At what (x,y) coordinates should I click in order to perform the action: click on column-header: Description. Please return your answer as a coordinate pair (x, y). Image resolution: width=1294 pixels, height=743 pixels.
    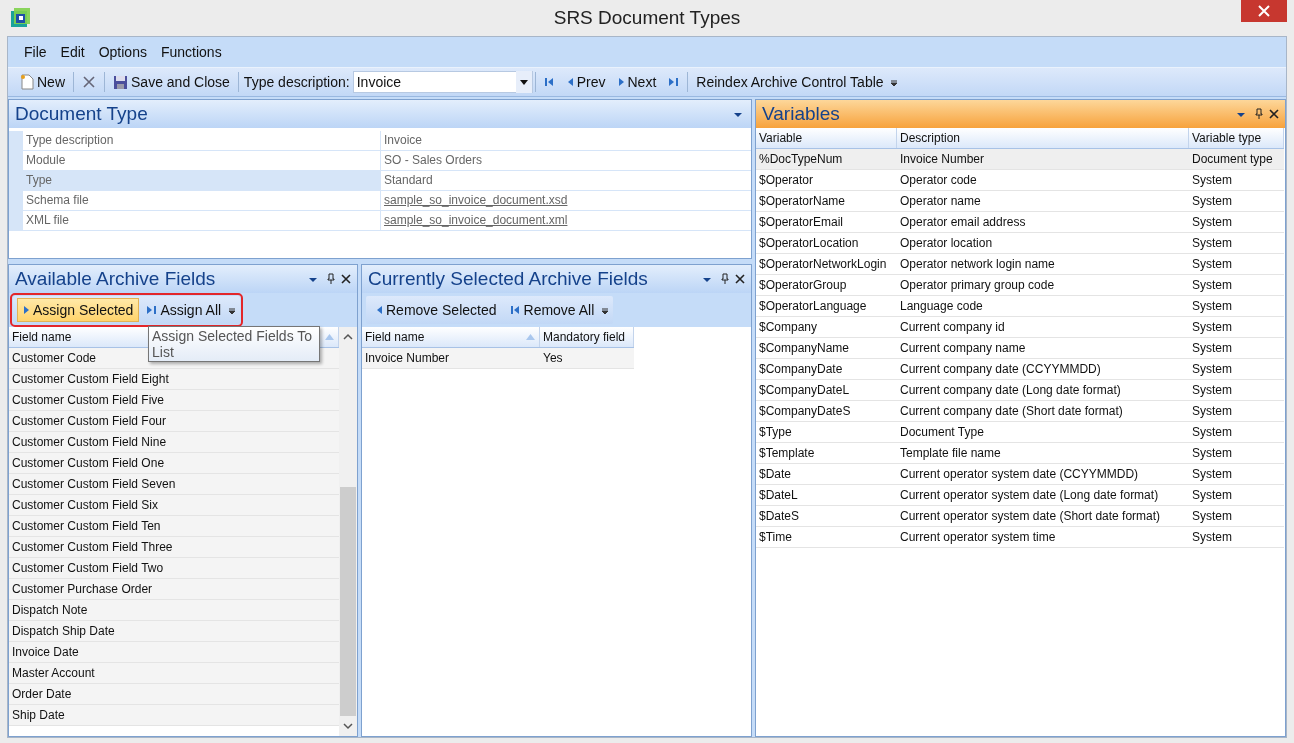
    Looking at the image, I should click on (1043, 138).